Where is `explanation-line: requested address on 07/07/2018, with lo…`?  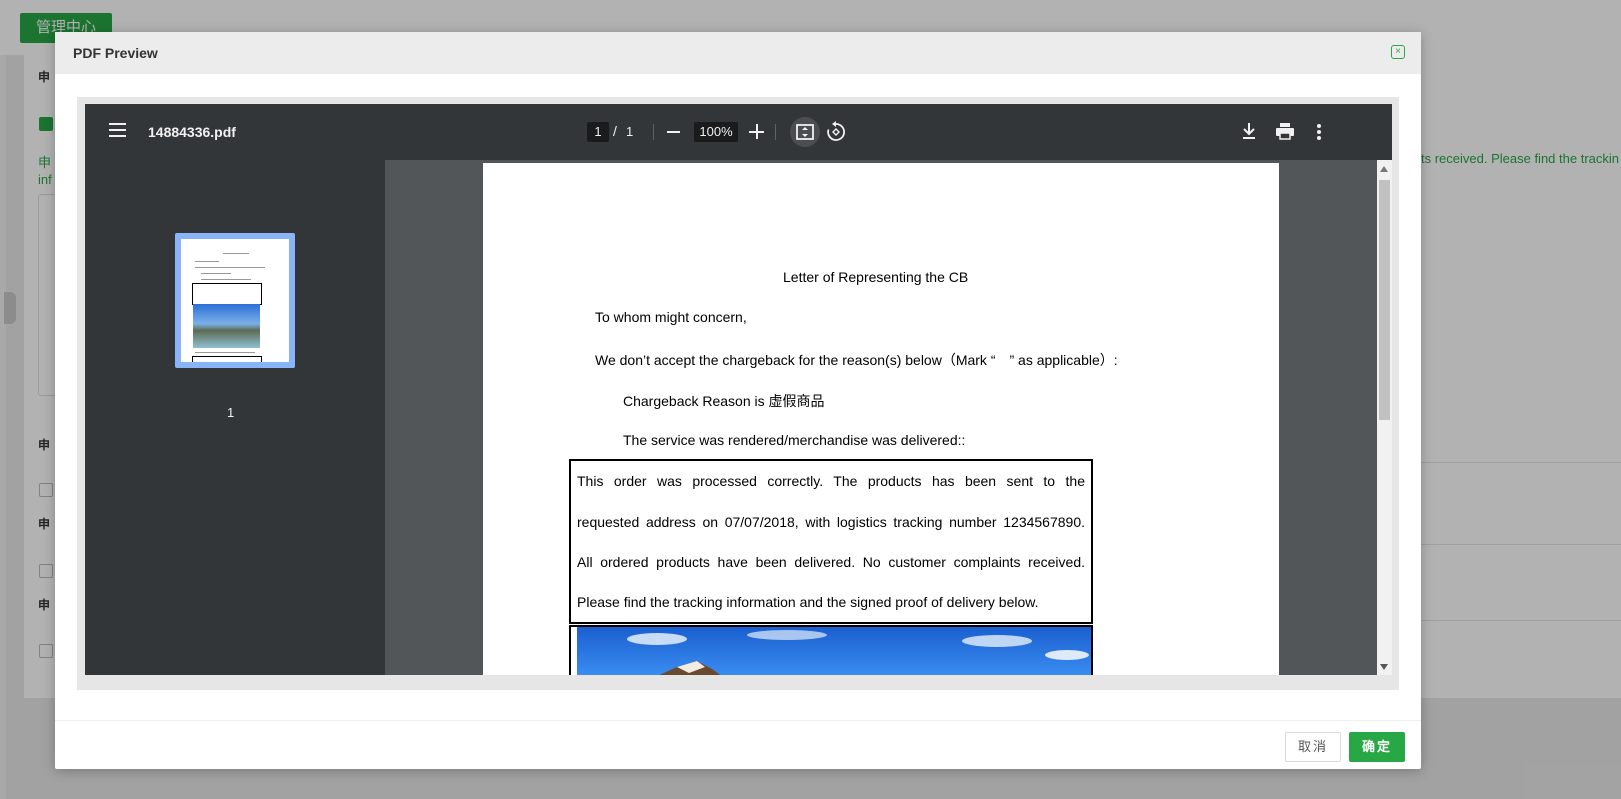
explanation-line: requested address on 07/07/2018, with lo… is located at coordinates (831, 522).